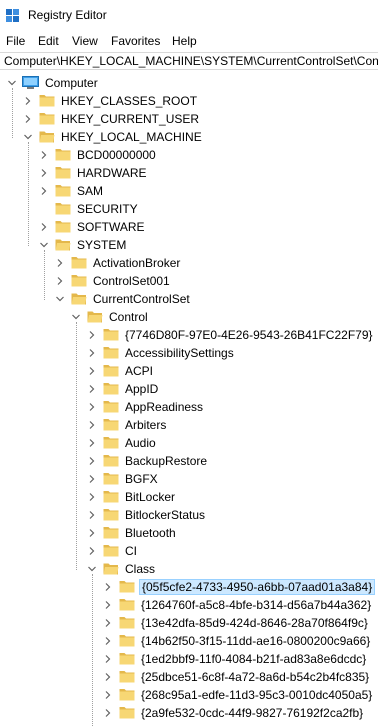  I want to click on tree-node-label: {05f5cfe2-4733-4950-a6bb-07aad01a3a84}, so click(257, 587).